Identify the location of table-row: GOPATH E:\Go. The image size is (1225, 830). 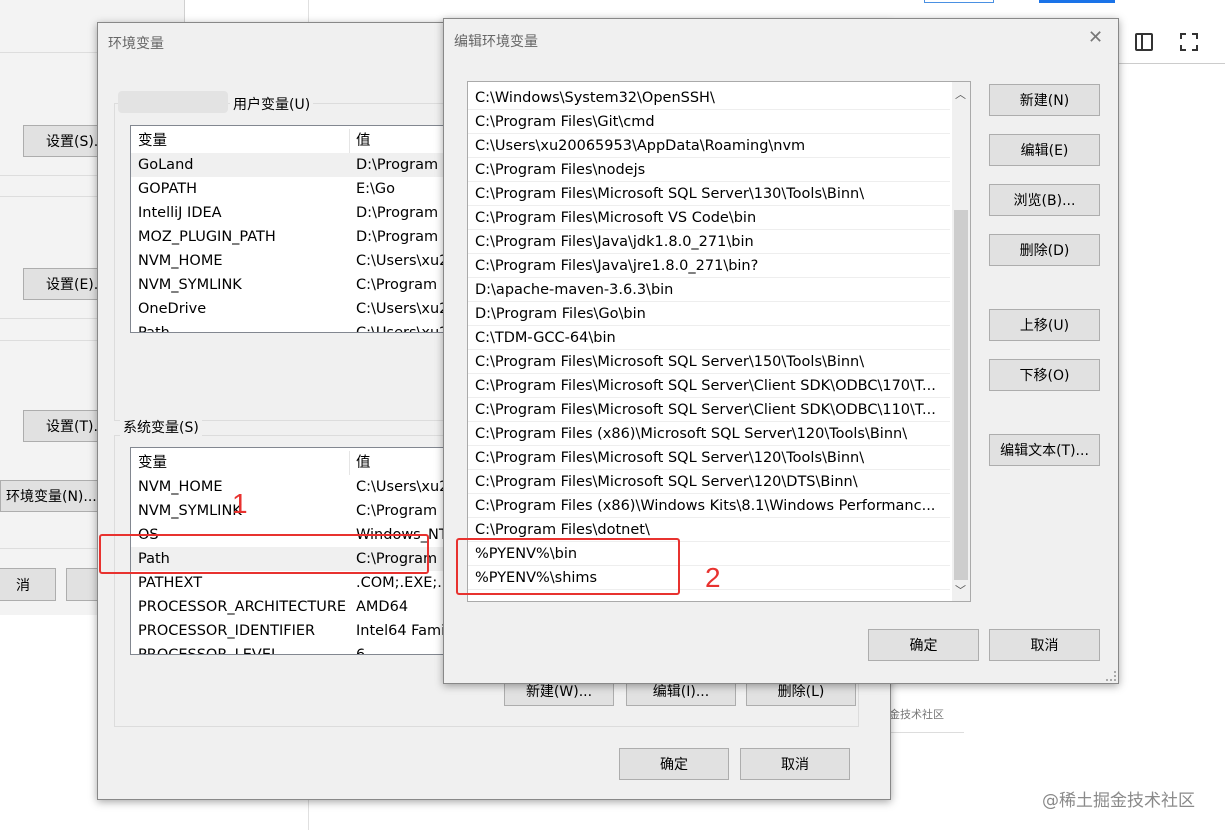
(295, 189).